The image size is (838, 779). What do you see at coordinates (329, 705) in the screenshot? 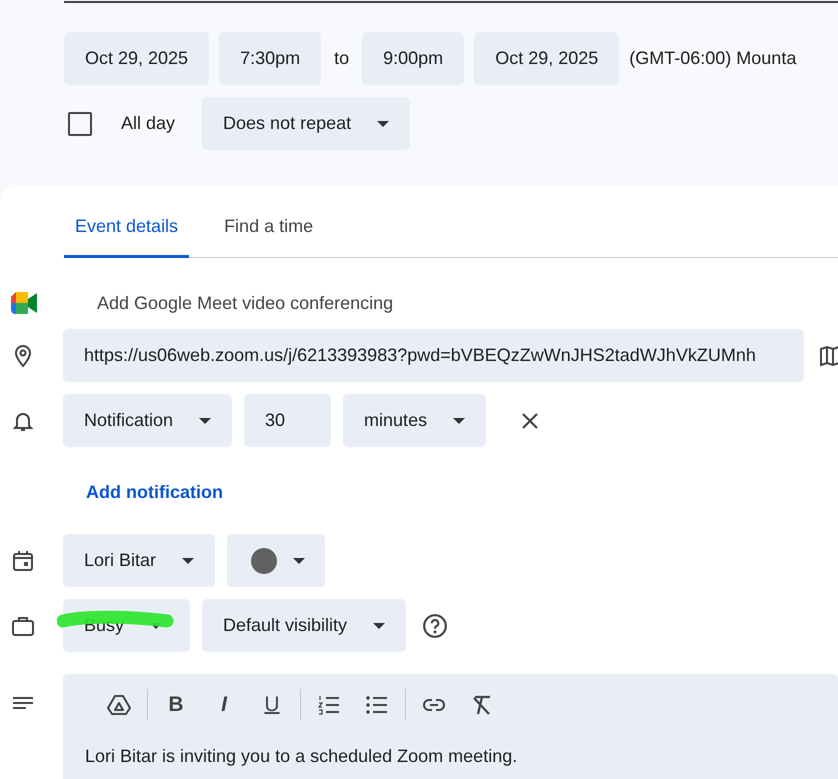
I see `numbered-list-icon` at bounding box center [329, 705].